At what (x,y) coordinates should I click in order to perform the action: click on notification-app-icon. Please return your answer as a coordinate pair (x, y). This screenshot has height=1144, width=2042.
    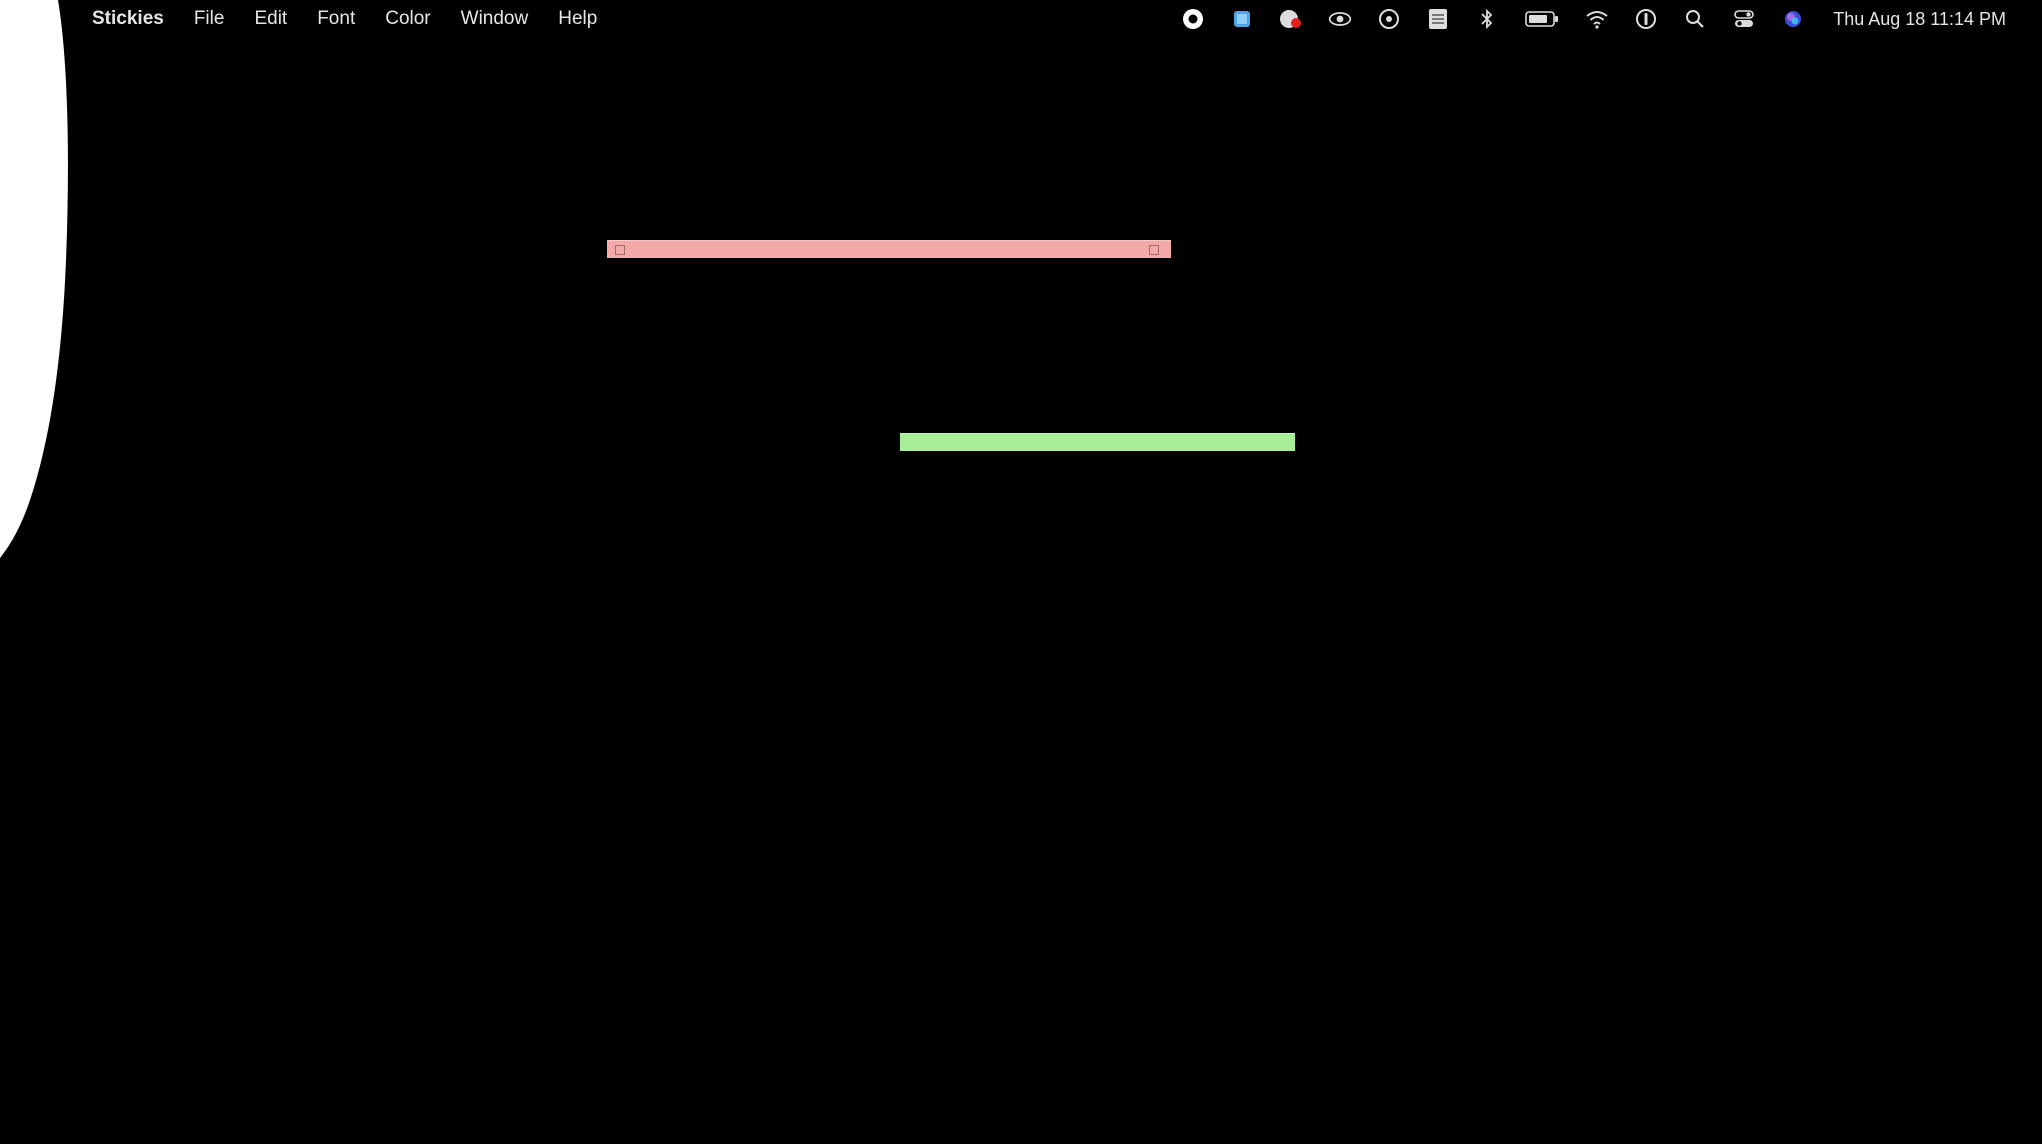
    Looking at the image, I should click on (1291, 19).